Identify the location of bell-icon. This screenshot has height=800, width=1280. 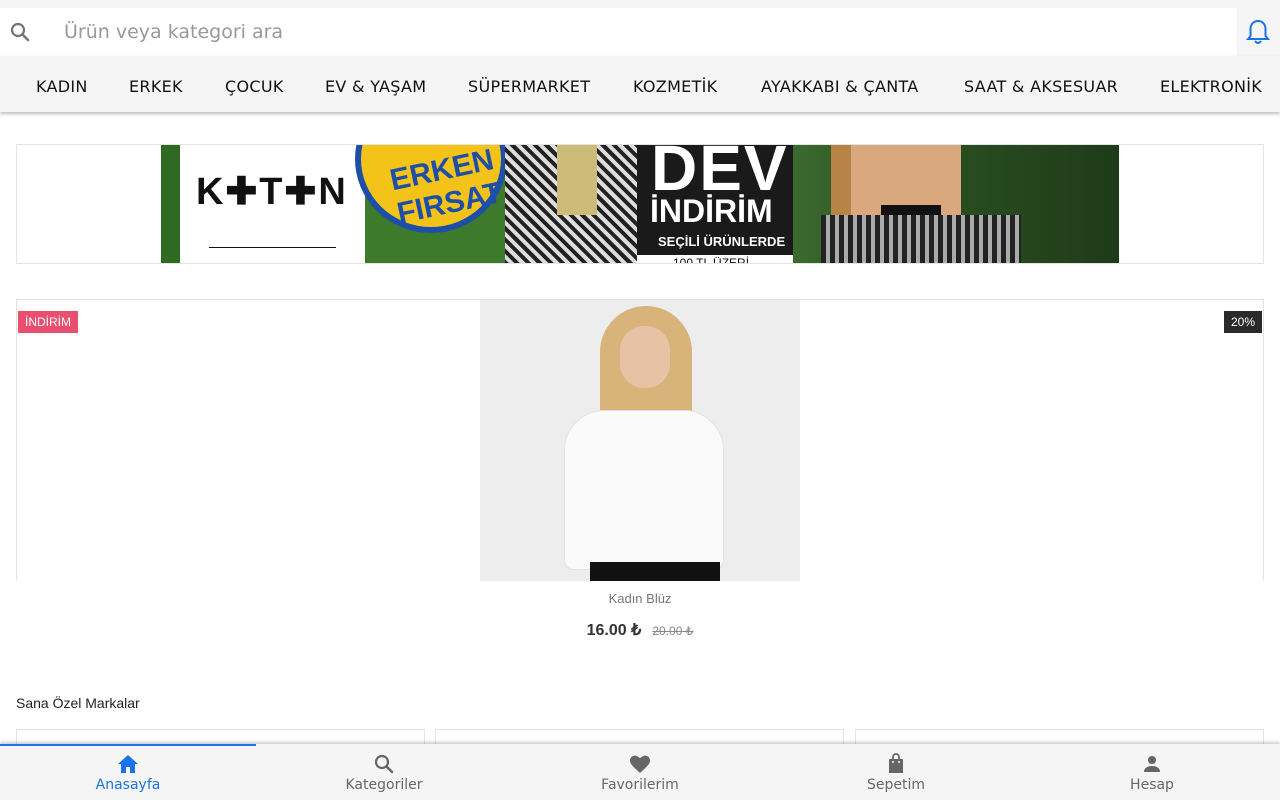
(1258, 32).